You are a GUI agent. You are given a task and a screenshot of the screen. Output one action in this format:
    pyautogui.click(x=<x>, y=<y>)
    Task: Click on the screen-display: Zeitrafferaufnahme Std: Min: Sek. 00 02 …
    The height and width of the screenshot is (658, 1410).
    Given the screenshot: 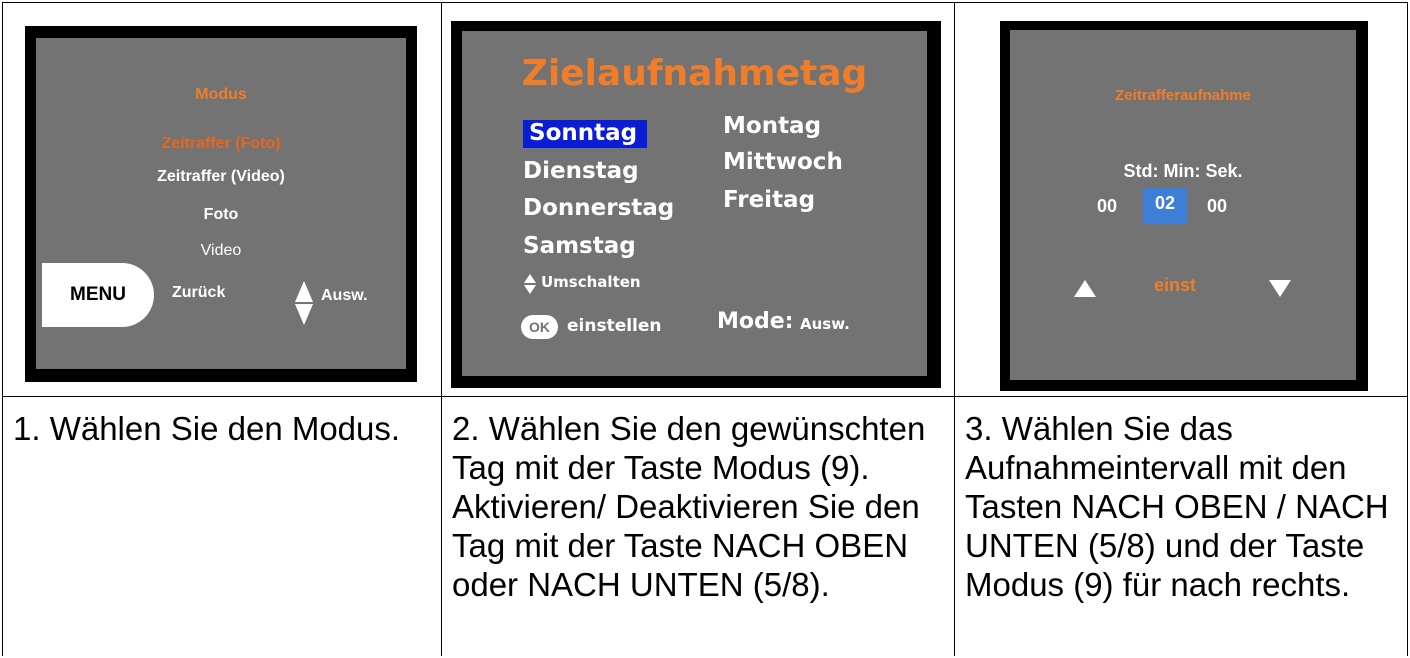 What is the action you would take?
    pyautogui.click(x=1183, y=205)
    